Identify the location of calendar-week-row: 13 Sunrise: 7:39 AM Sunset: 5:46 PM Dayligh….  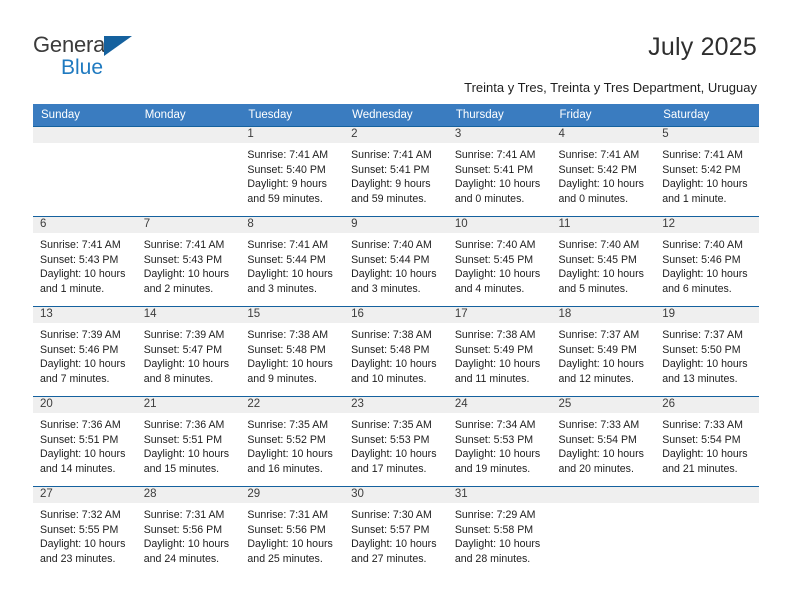
(396, 351).